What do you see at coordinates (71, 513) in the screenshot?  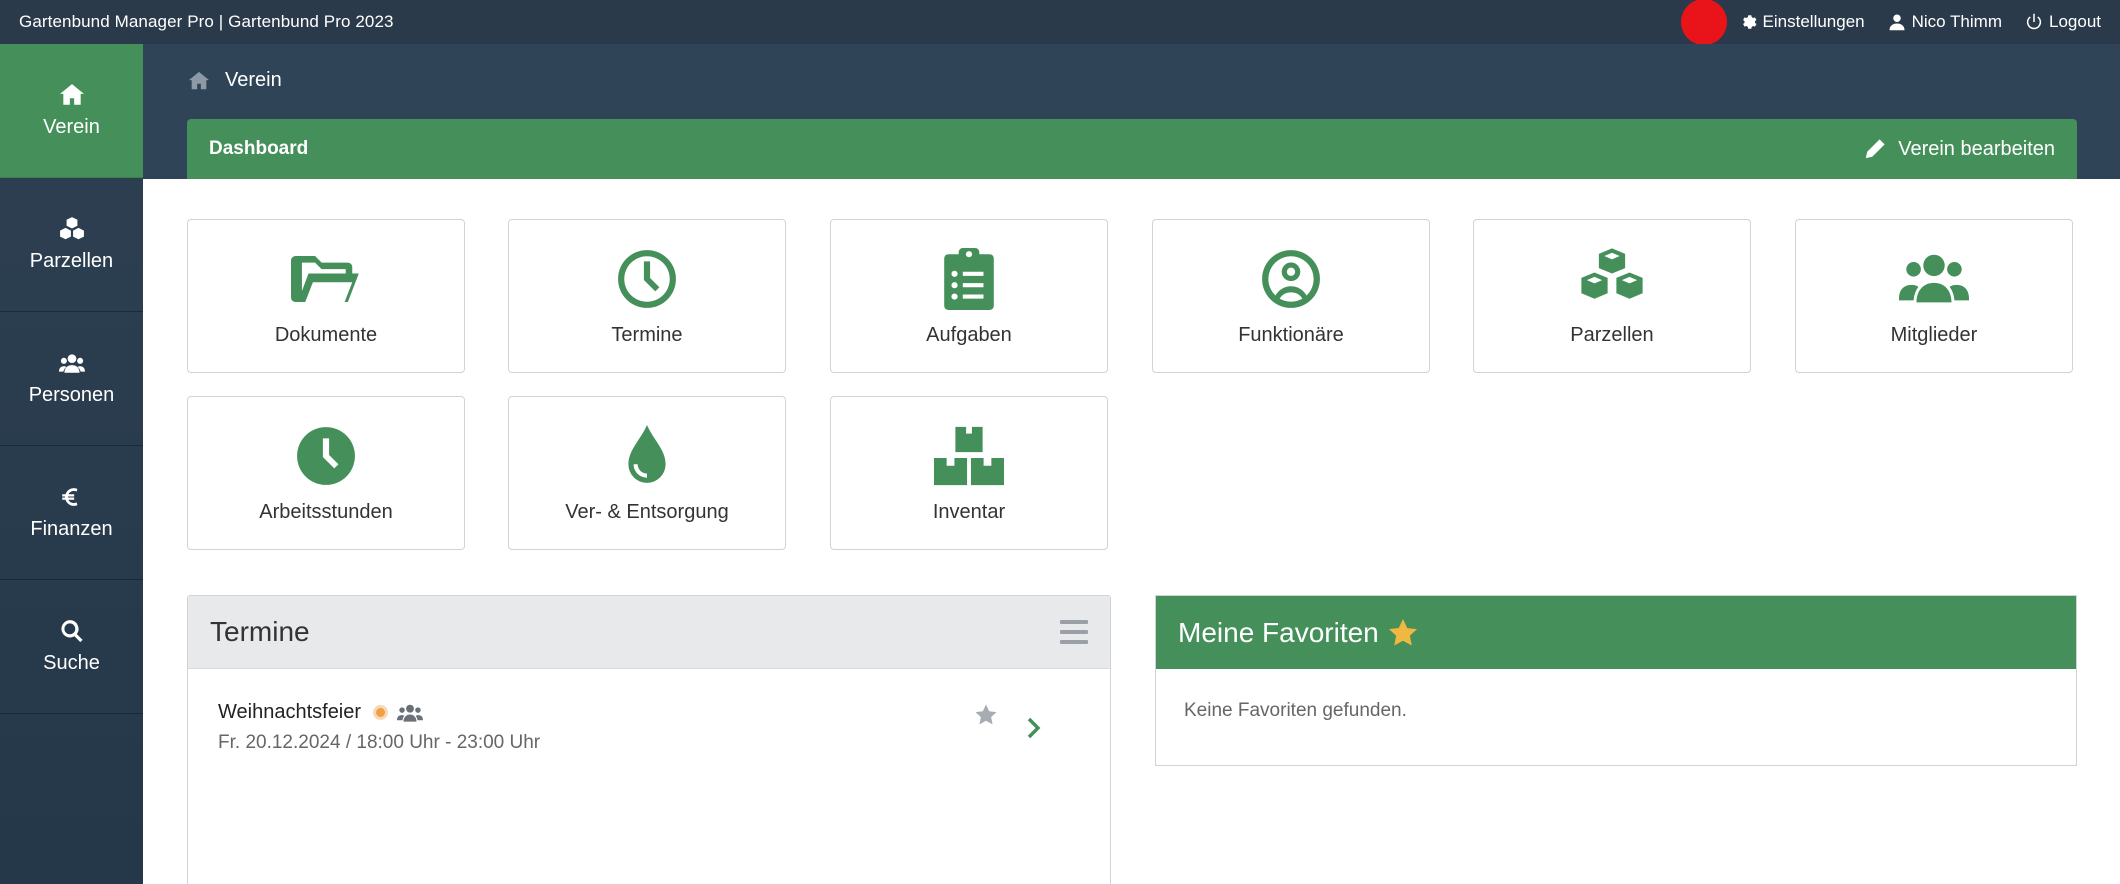 I see `sidebar-item-finanzen: Finanzen` at bounding box center [71, 513].